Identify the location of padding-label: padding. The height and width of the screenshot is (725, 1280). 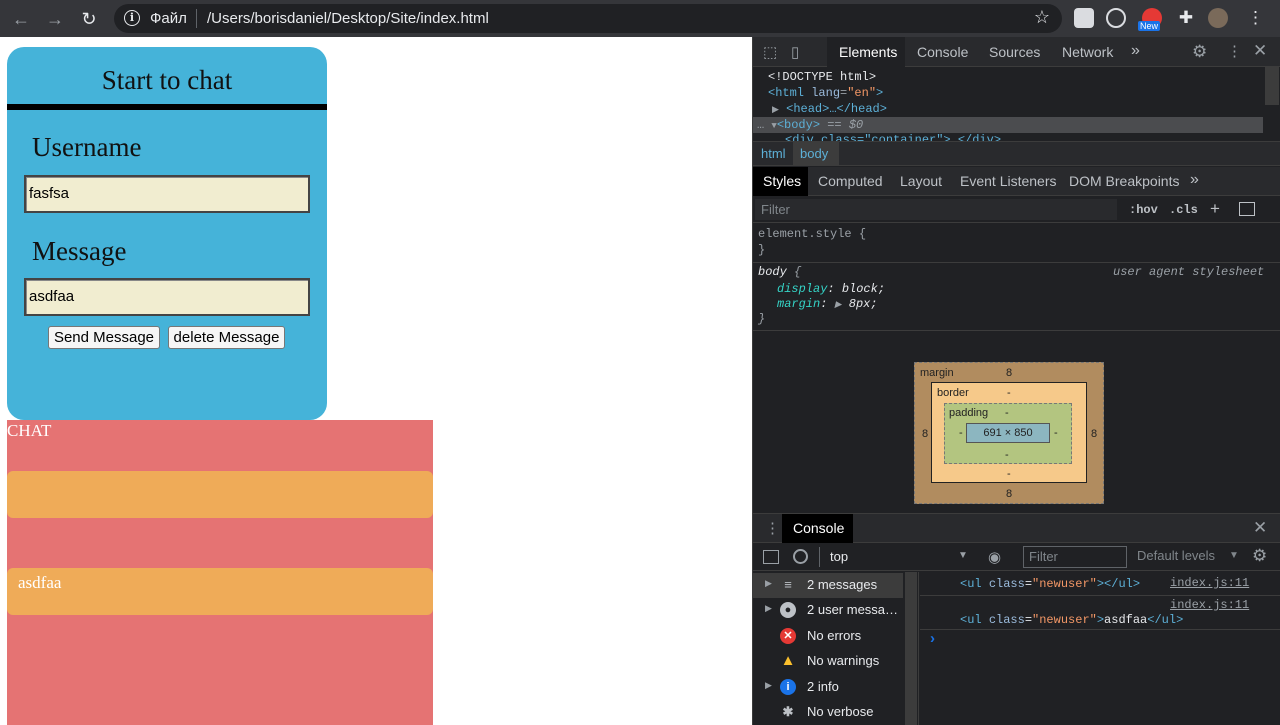
(969, 413).